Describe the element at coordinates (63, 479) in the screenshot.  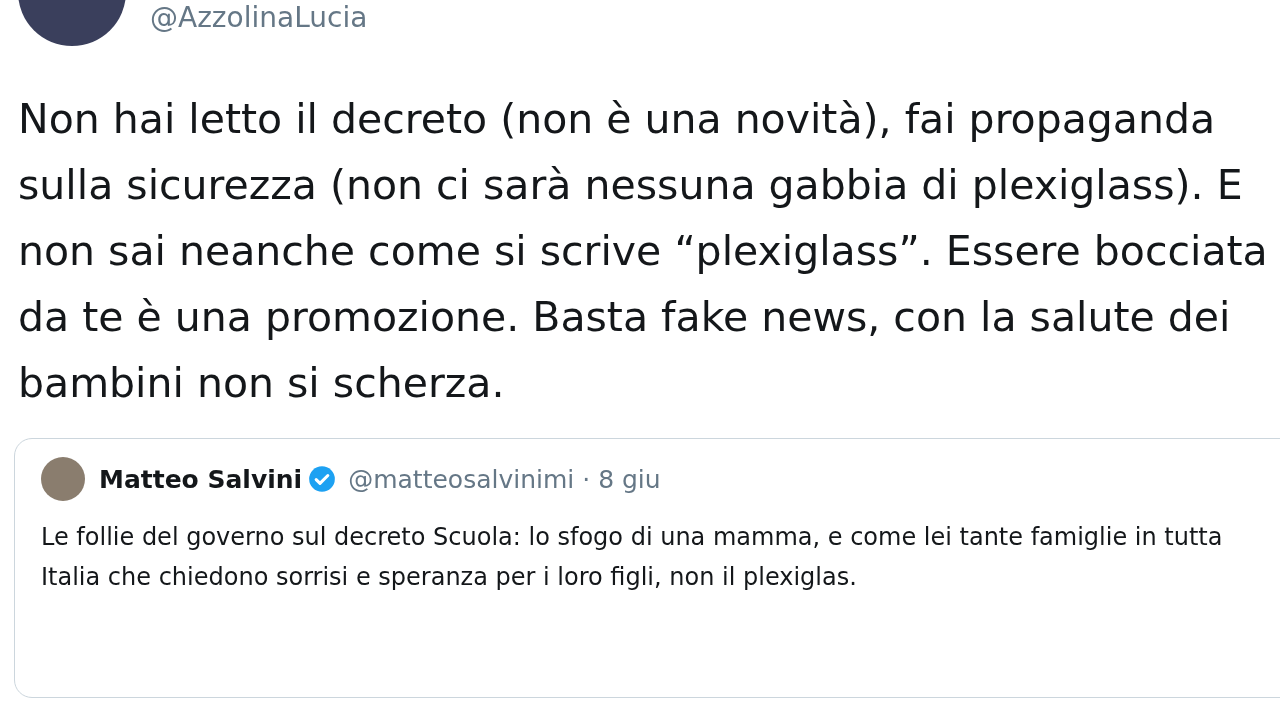
I see `avatar-placeholder` at that location.